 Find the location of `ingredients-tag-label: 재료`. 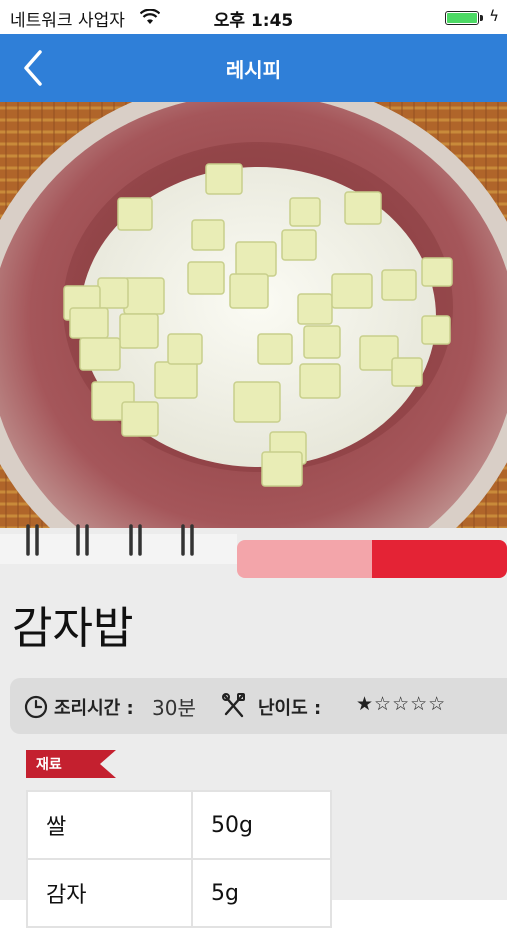

ingredients-tag-label: 재료 is located at coordinates (49, 765).